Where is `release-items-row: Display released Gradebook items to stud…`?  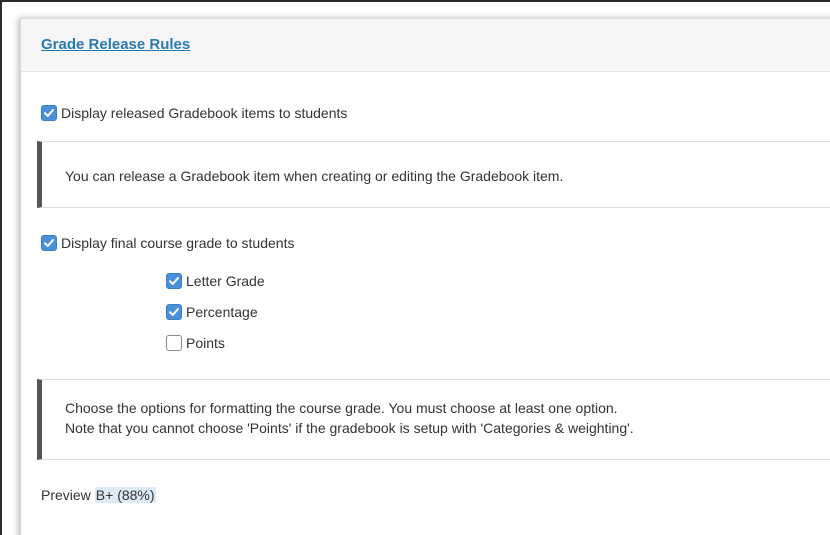
release-items-row: Display released Gradebook items to stud… is located at coordinates (194, 113).